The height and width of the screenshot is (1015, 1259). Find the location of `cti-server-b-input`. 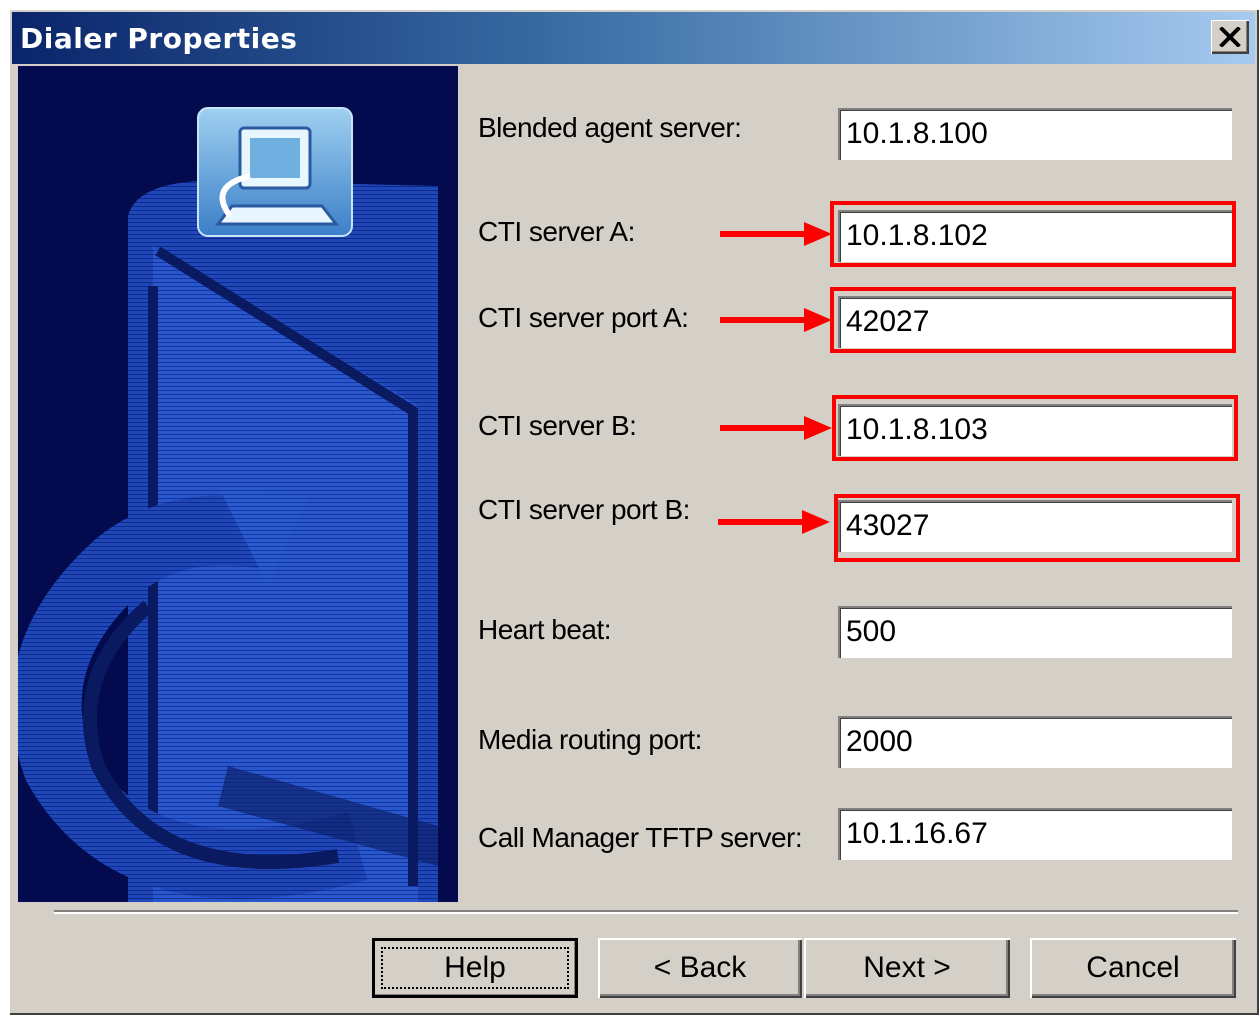

cti-server-b-input is located at coordinates (1035, 430).